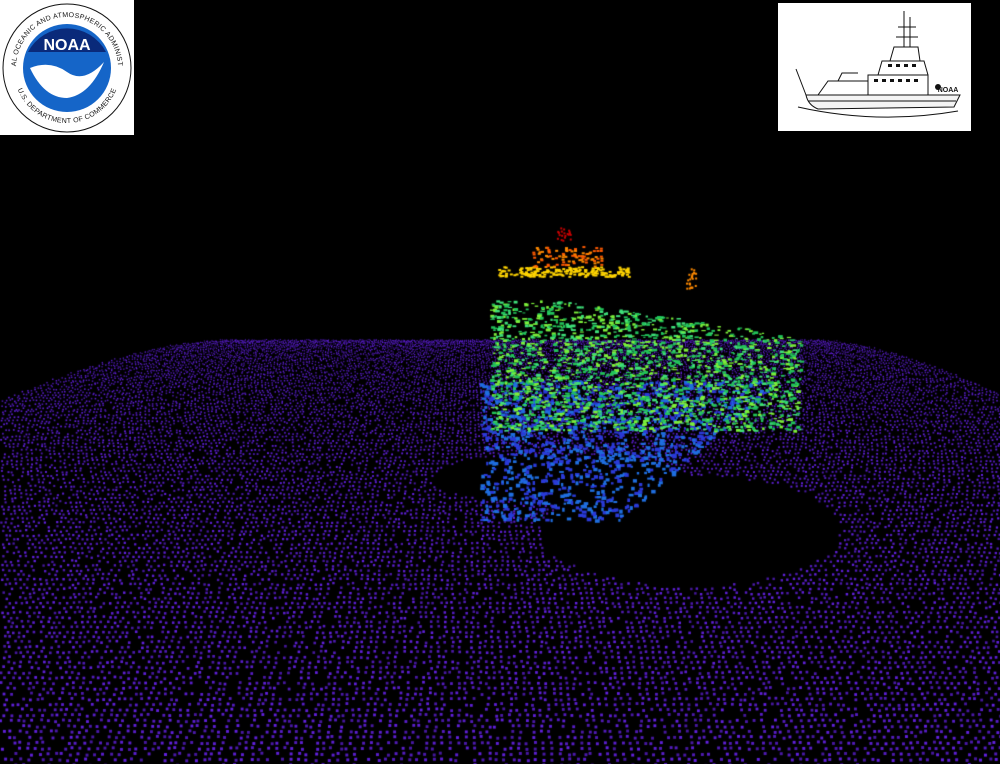  I want to click on ship-illustration: NOAA, so click(874, 67).